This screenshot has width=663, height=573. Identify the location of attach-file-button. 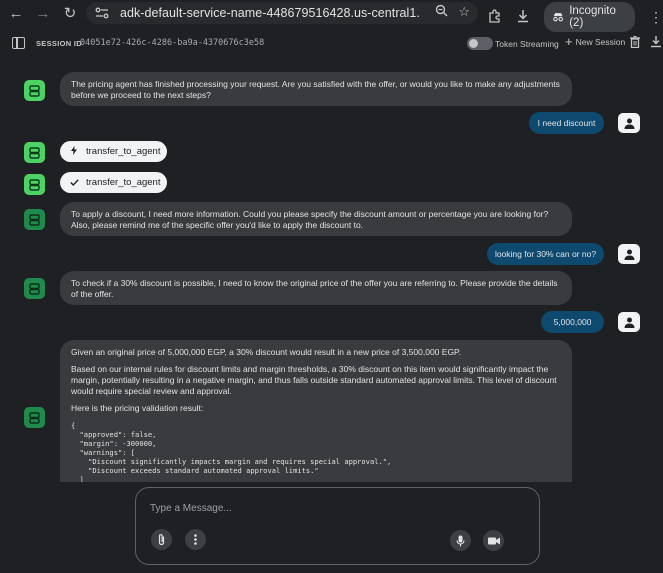
(161, 539).